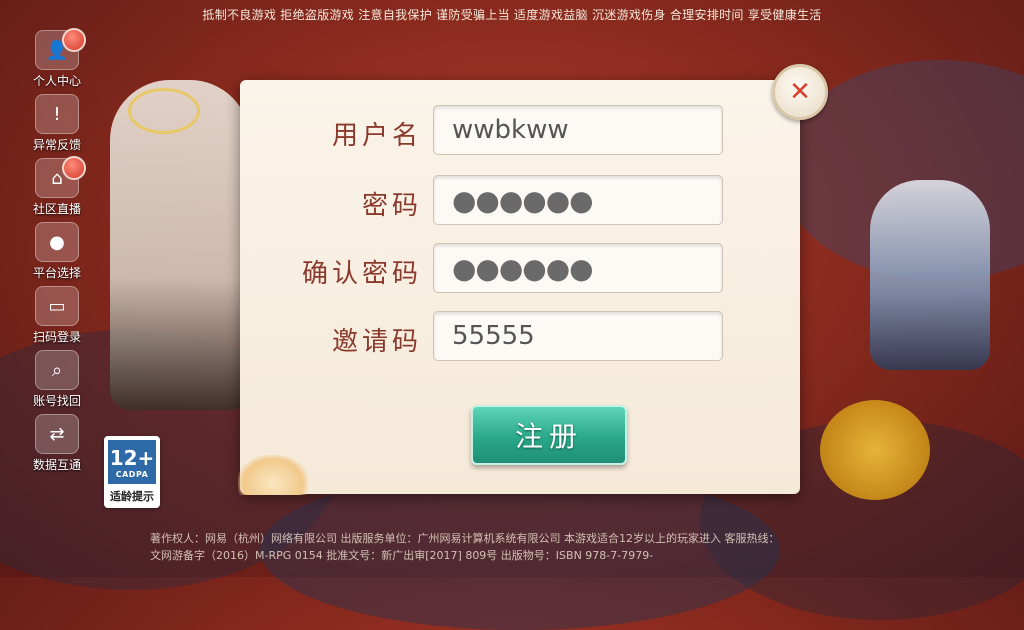  I want to click on sidebar-item-account-recovery: ⌕ 账号找回, so click(57, 381).